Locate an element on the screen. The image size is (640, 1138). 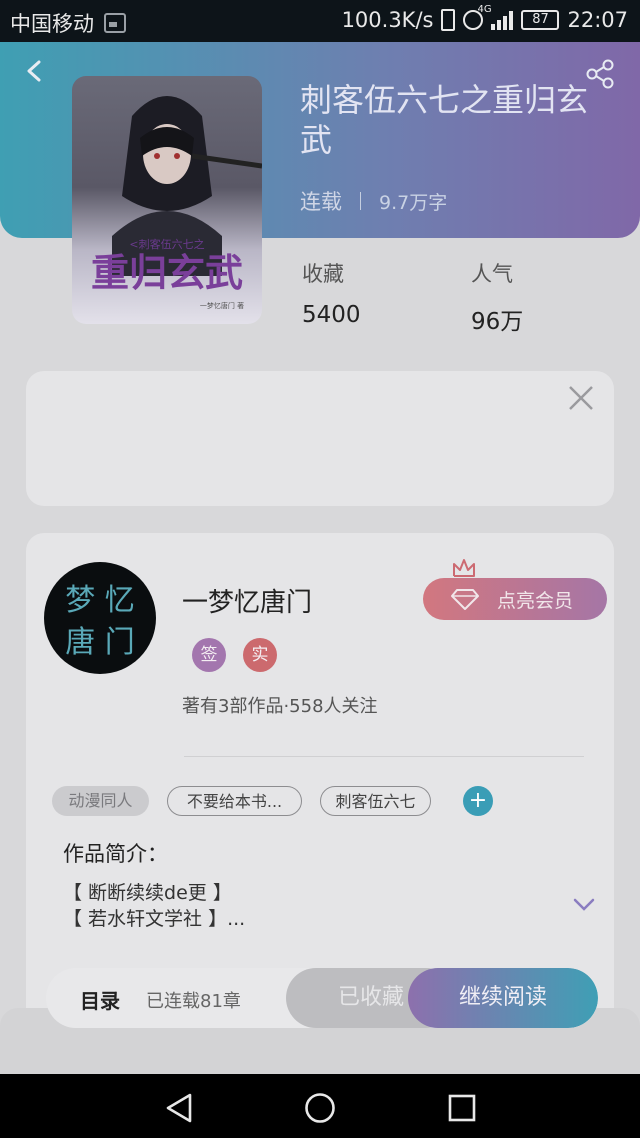
toc-button: 目录 is located at coordinates (100, 999).